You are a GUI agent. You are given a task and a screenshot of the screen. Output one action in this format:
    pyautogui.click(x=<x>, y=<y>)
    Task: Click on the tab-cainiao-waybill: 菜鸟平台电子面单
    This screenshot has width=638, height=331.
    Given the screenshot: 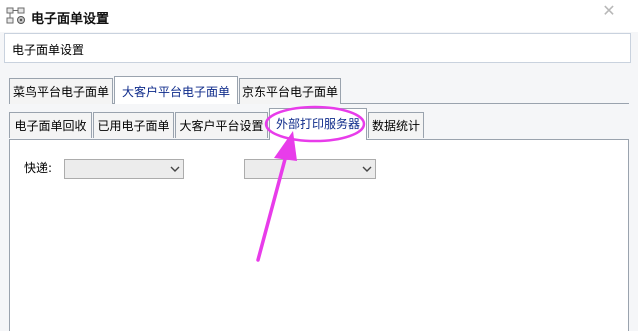 What is the action you would take?
    pyautogui.click(x=61, y=91)
    